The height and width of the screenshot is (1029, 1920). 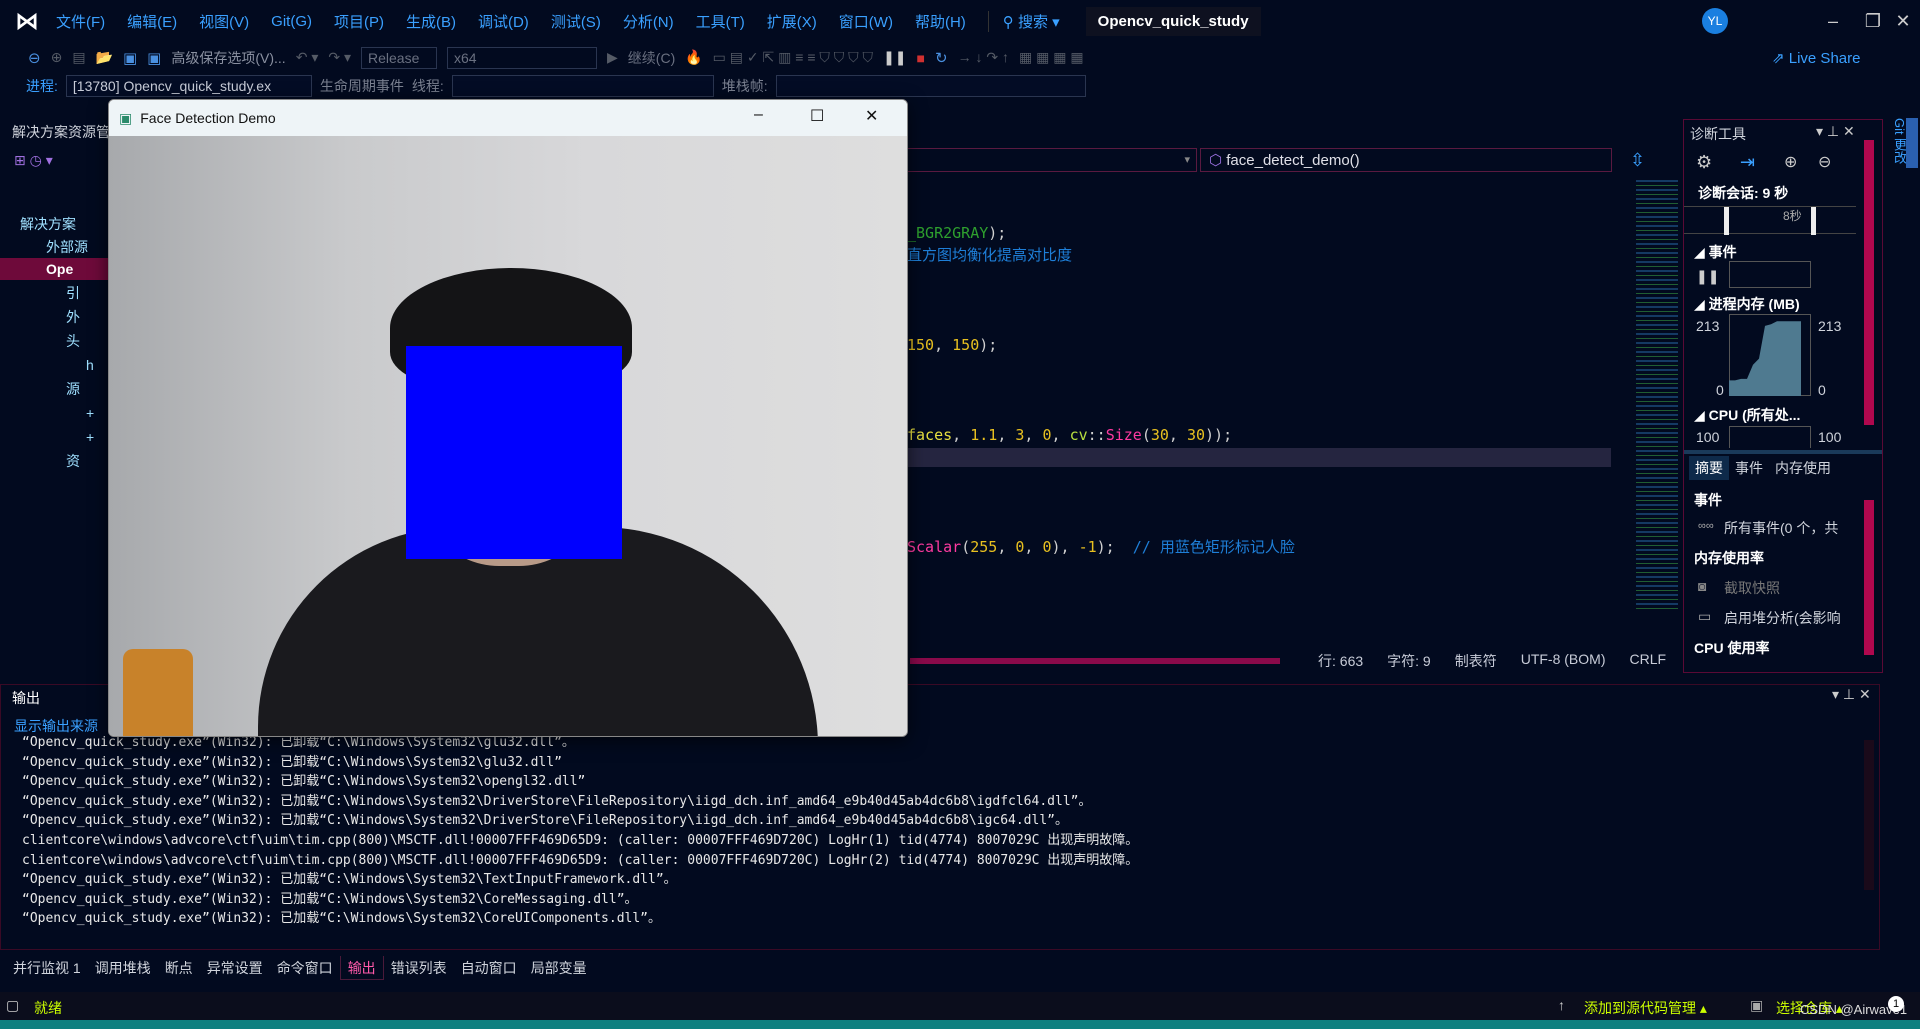 I want to click on tab-events: 事件, so click(x=1749, y=468).